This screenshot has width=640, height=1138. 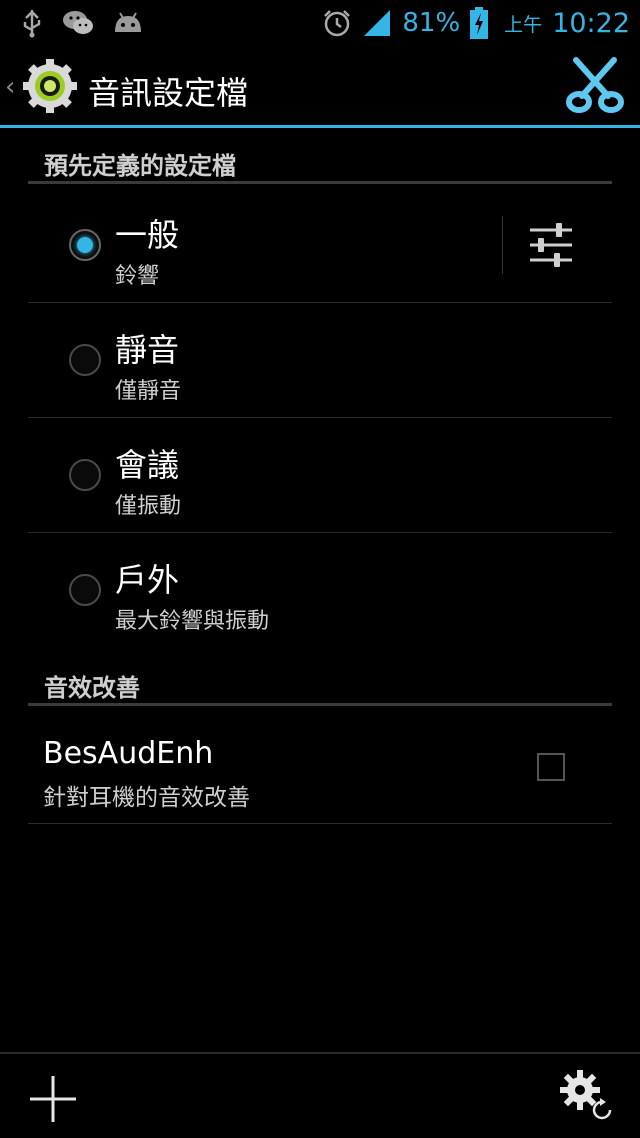 What do you see at coordinates (147, 465) in the screenshot?
I see `profile-title: 會議` at bounding box center [147, 465].